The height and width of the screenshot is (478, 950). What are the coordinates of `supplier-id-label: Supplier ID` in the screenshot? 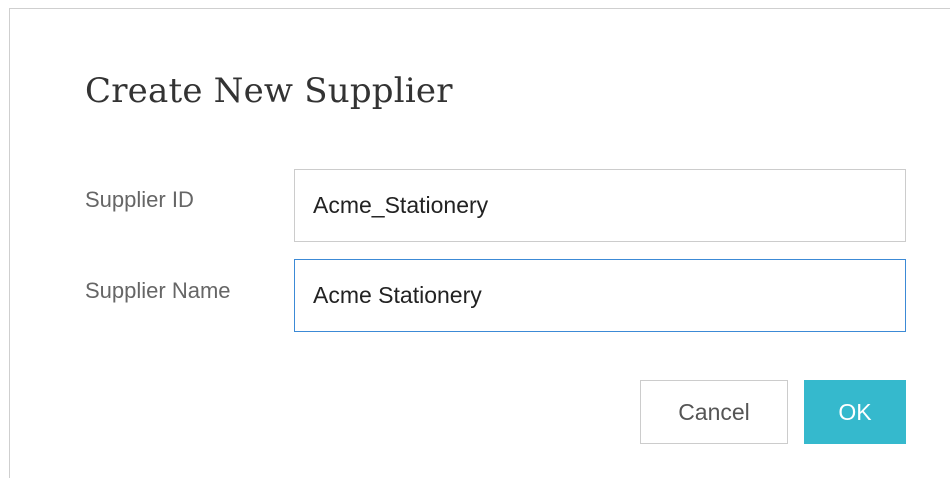 It's located at (139, 199).